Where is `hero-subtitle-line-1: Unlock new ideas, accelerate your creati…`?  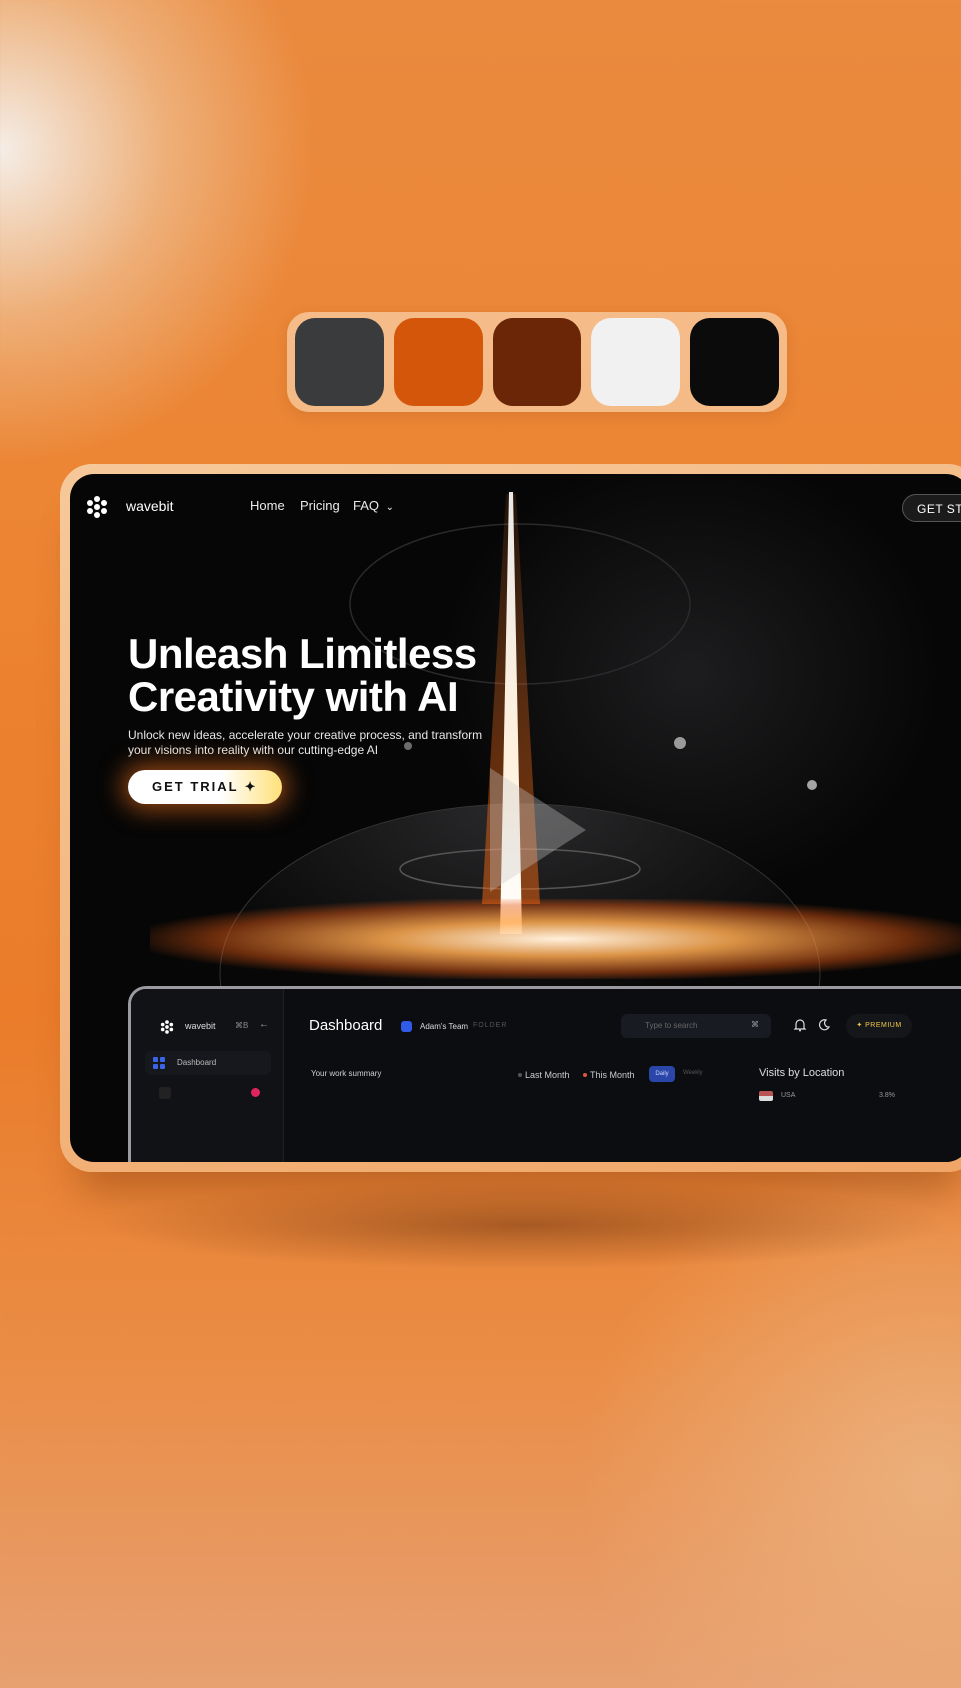
hero-subtitle-line-1: Unlock new ideas, accelerate your creati… is located at coordinates (305, 735).